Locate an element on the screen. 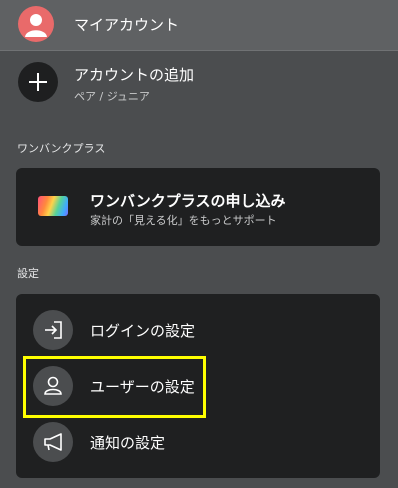 Image resolution: width=398 pixels, height=488 pixels. add-account-subtitle: ペア / ジュニア is located at coordinates (112, 96).